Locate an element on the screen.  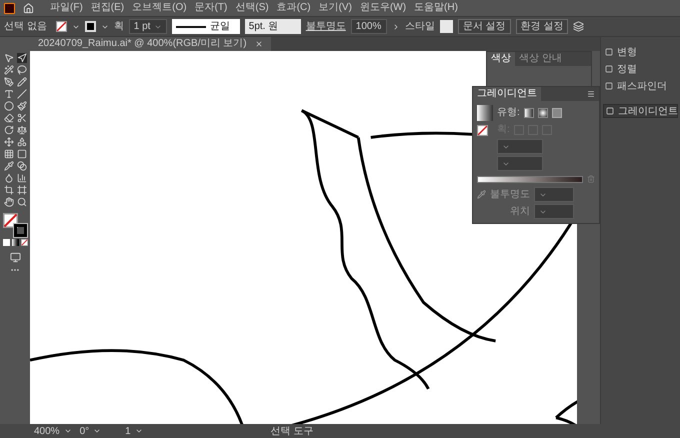
square-icon is located at coordinates (21, 154).